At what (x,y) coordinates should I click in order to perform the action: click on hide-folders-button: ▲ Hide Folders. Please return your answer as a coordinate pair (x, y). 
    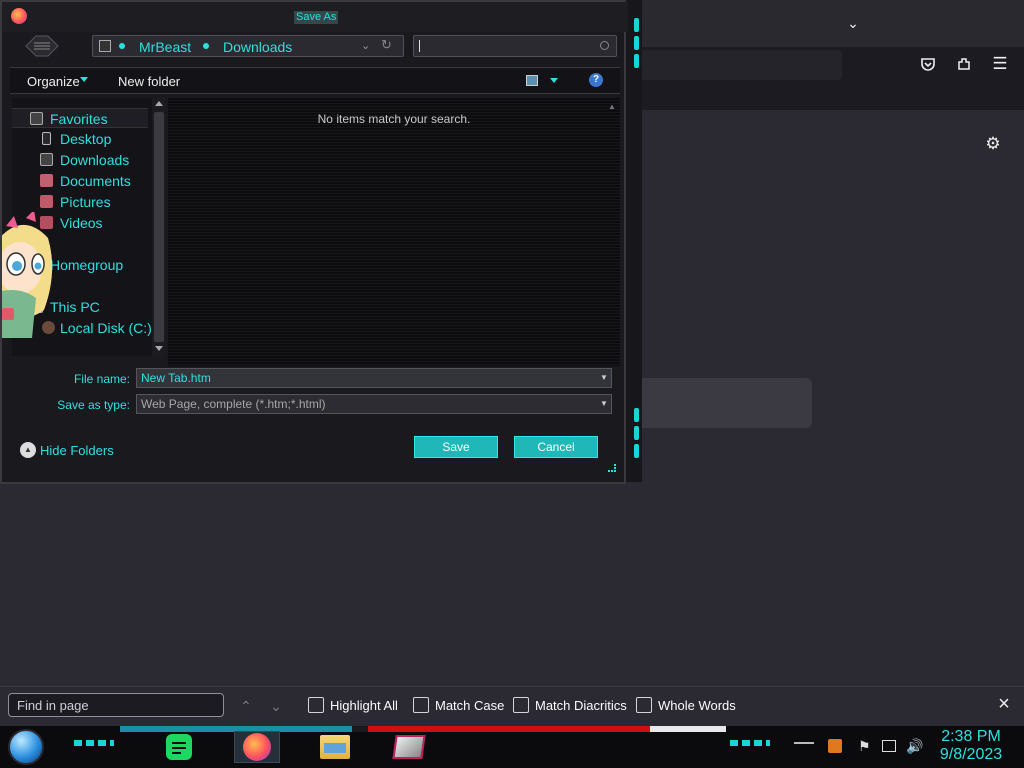
    Looking at the image, I should click on (73, 450).